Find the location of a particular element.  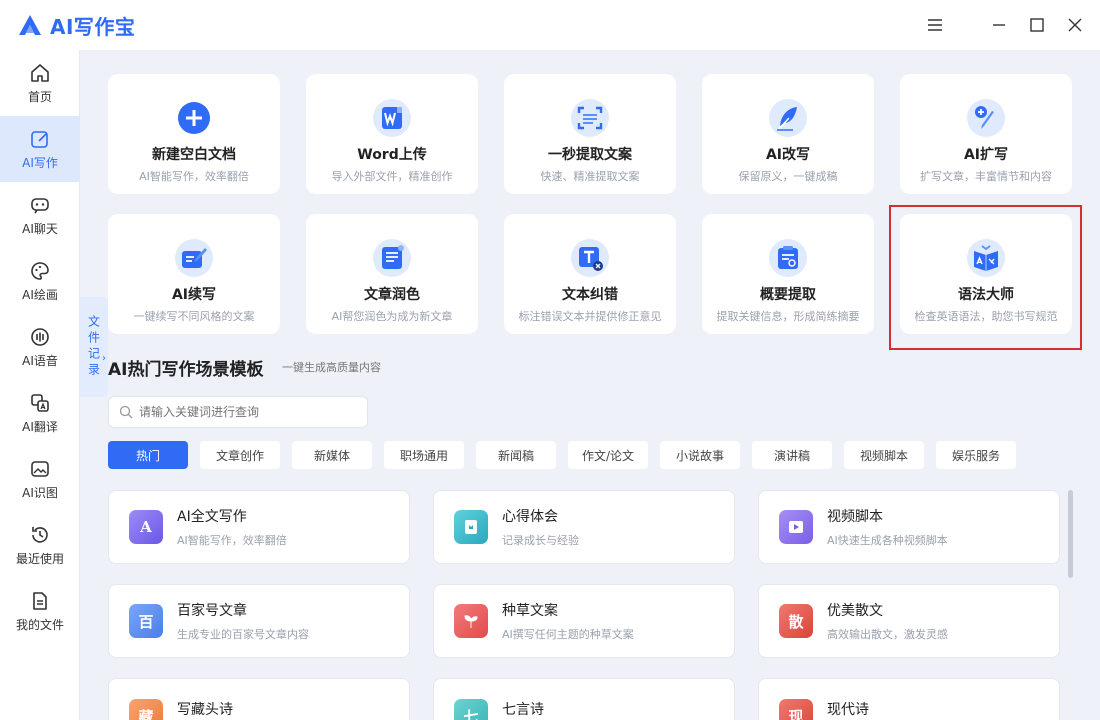

minimize-button is located at coordinates (999, 25).